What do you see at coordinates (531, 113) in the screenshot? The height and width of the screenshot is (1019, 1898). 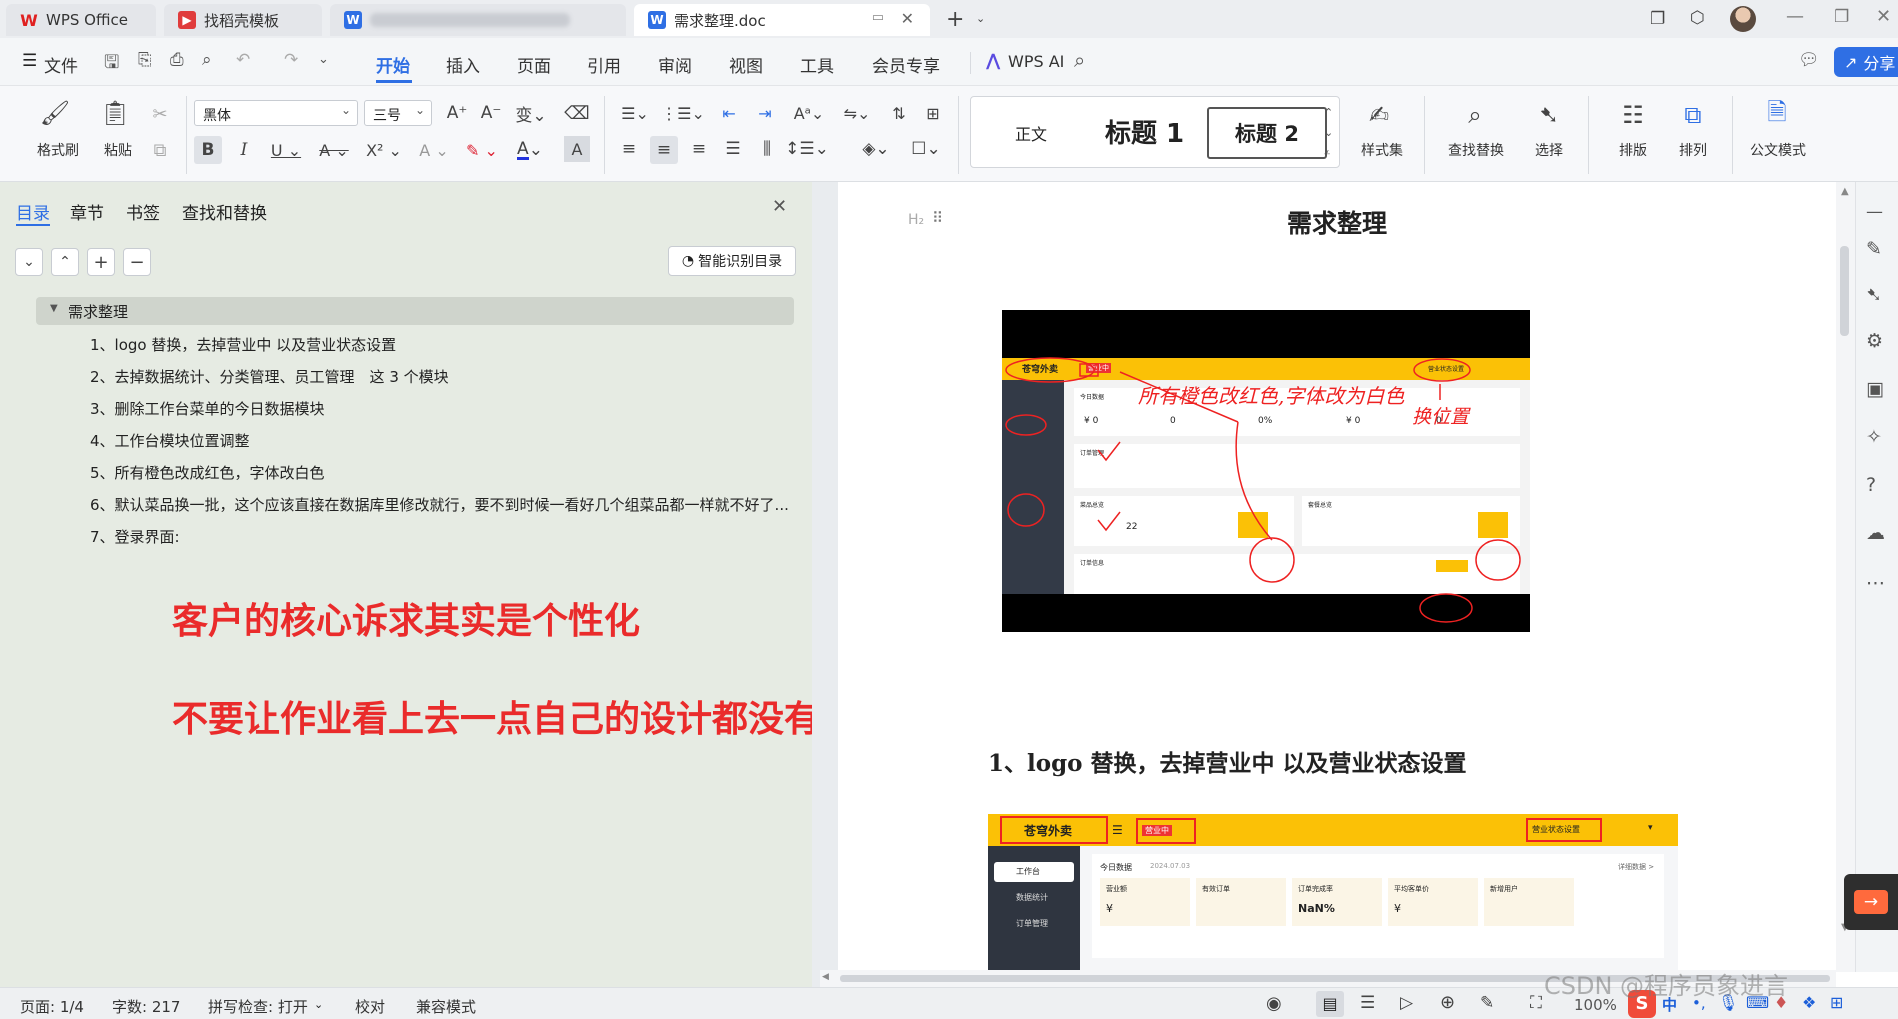 I see `phonetic-guide-icon: 变⌄` at bounding box center [531, 113].